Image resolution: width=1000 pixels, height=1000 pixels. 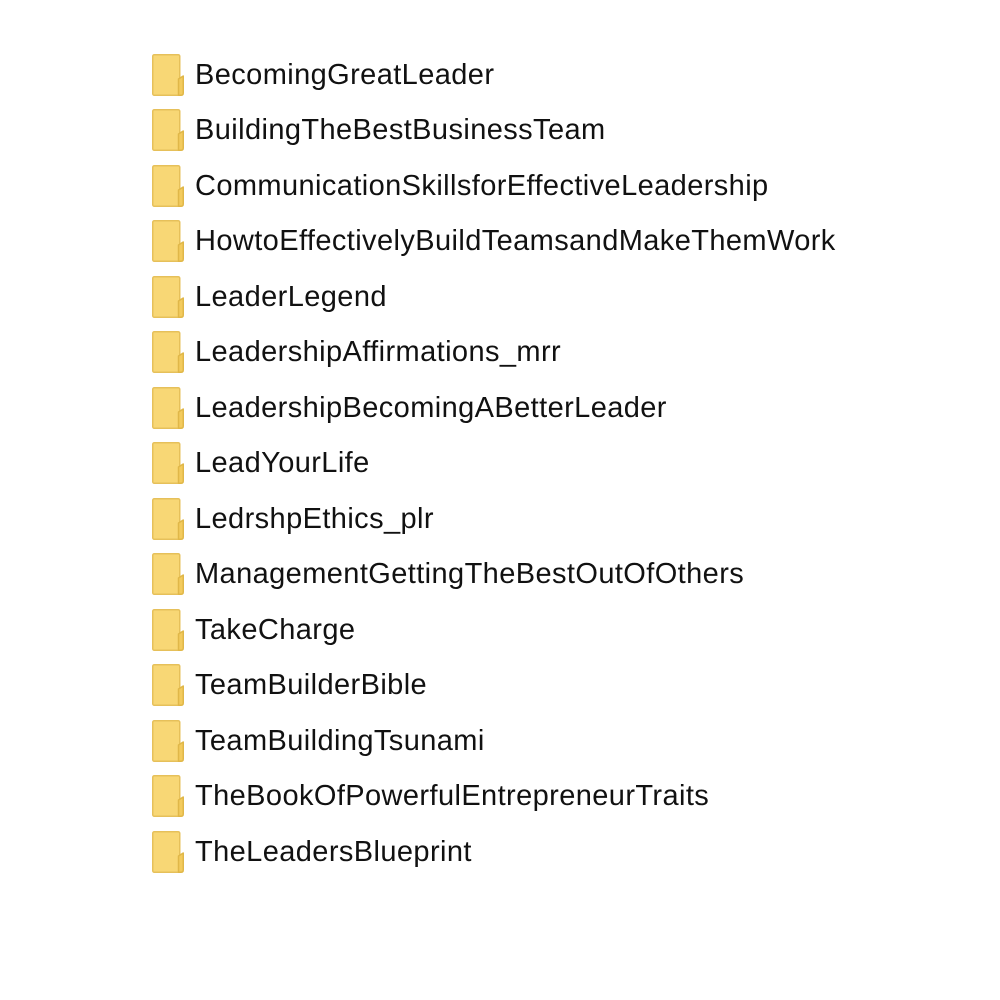 What do you see at coordinates (275, 629) in the screenshot?
I see `folder-name: TakeCharge` at bounding box center [275, 629].